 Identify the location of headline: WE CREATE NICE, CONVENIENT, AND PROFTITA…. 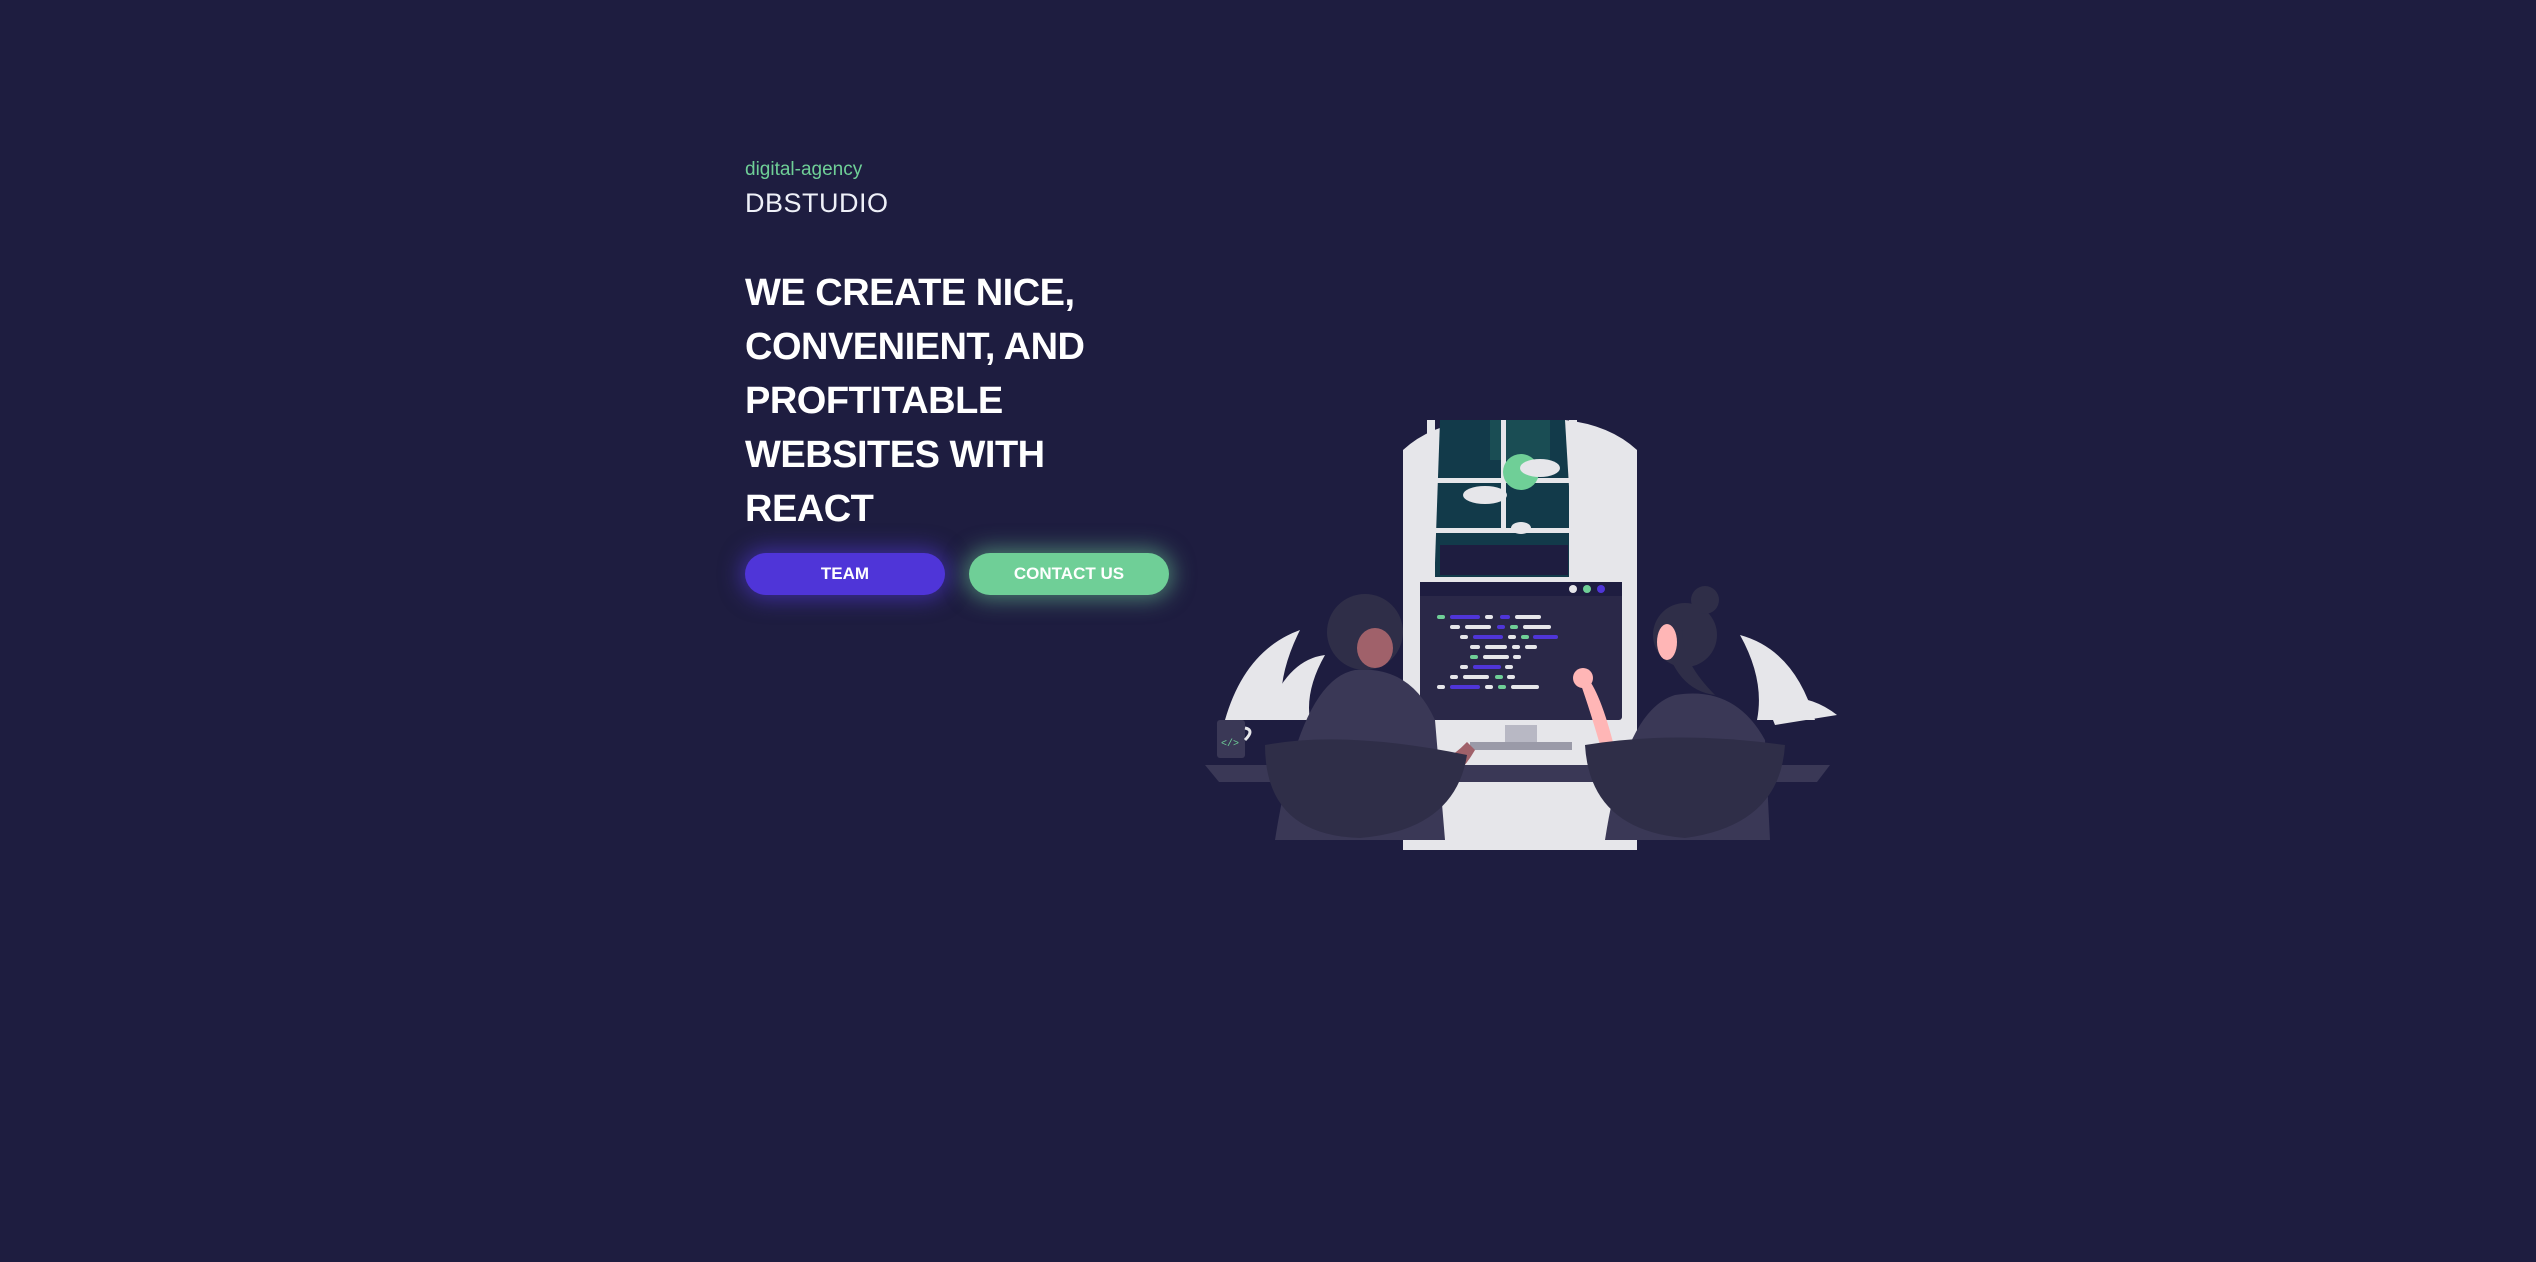
(955, 401).